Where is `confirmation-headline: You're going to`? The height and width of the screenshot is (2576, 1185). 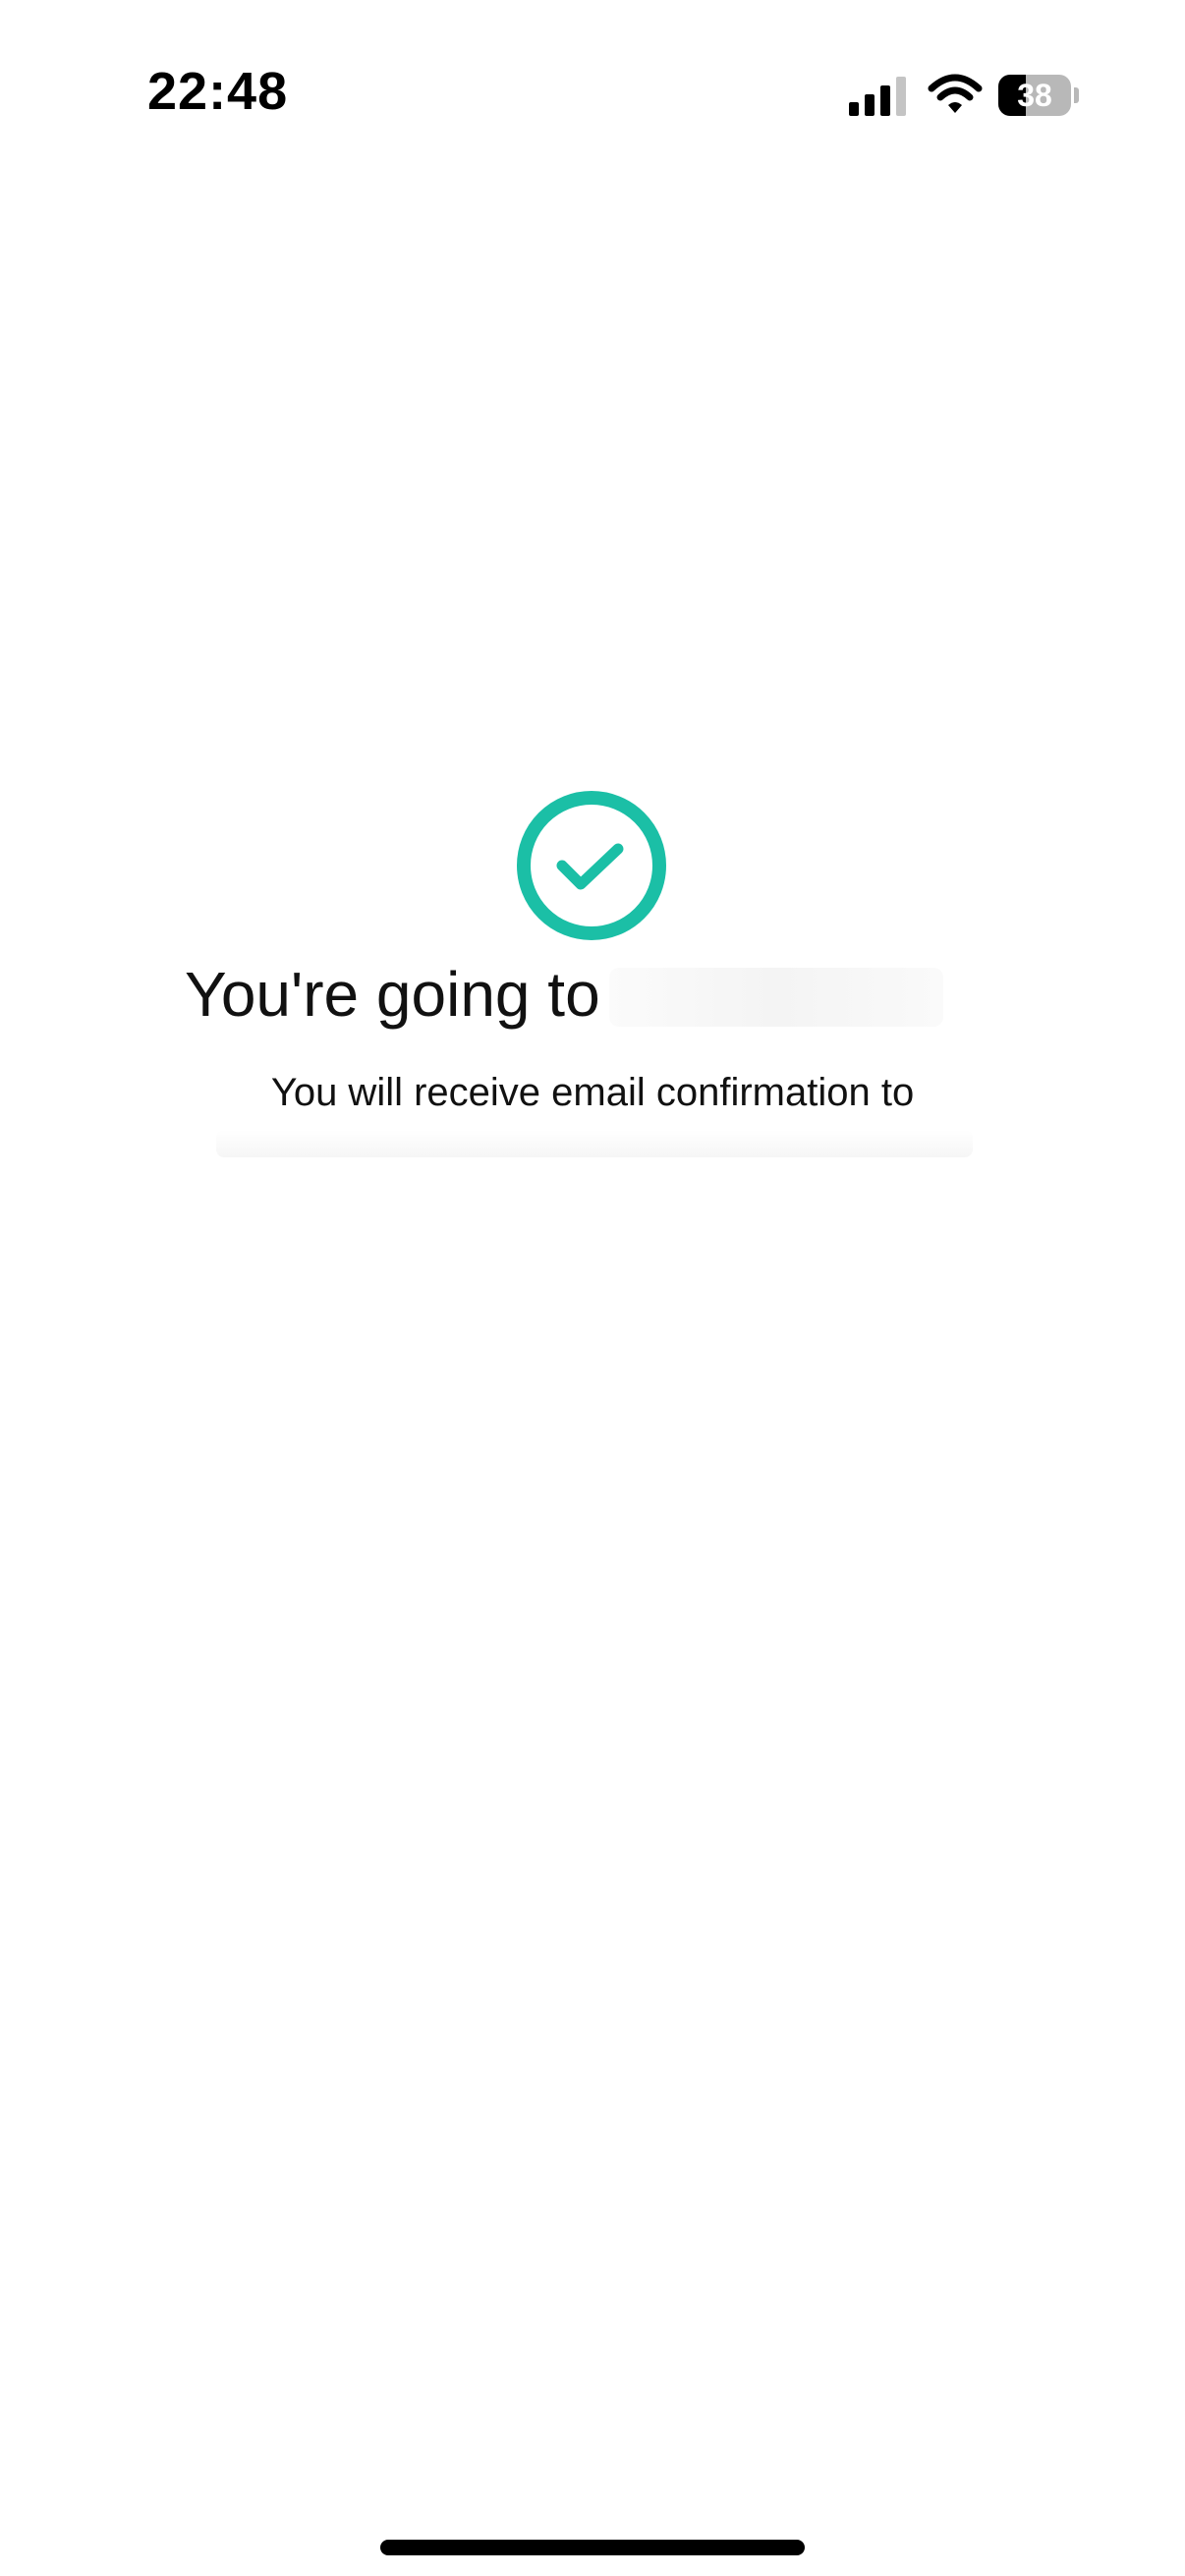 confirmation-headline: You're going to is located at coordinates (592, 997).